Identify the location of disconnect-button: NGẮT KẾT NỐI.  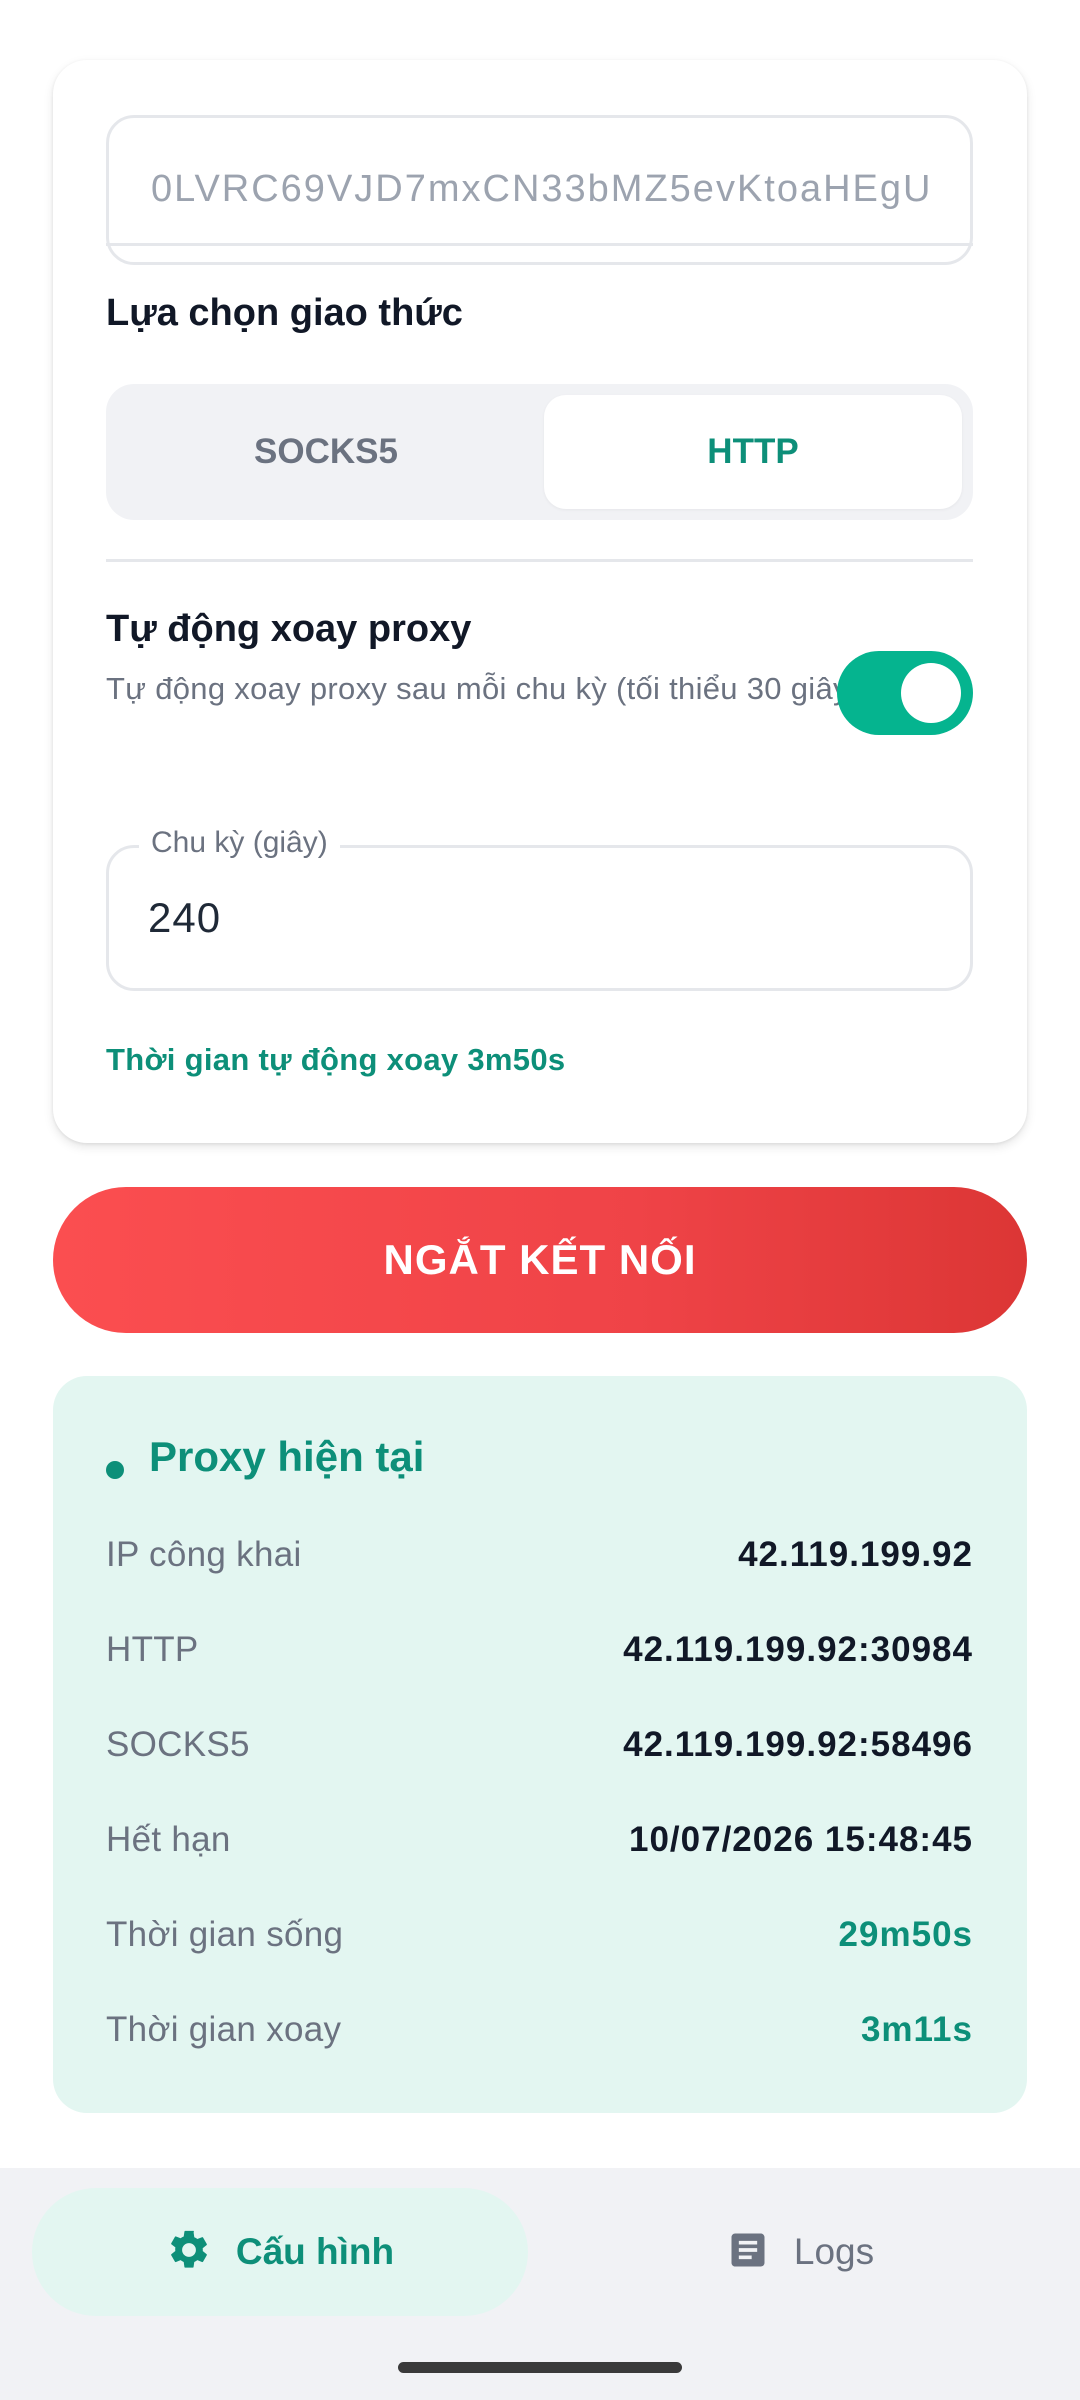
(540, 1260).